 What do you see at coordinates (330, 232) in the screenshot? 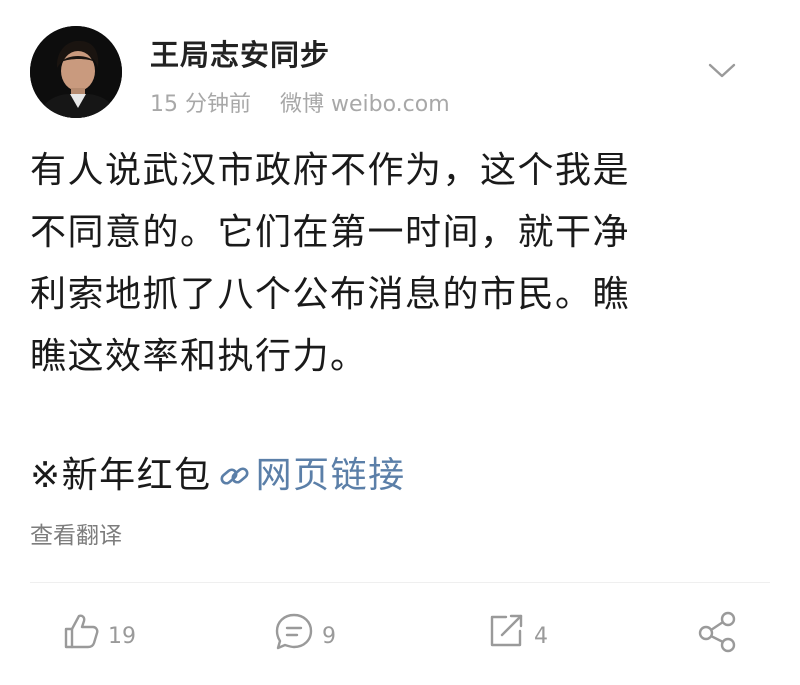
I see `post-line: 不同意的。它们在第一时间，就干净` at bounding box center [330, 232].